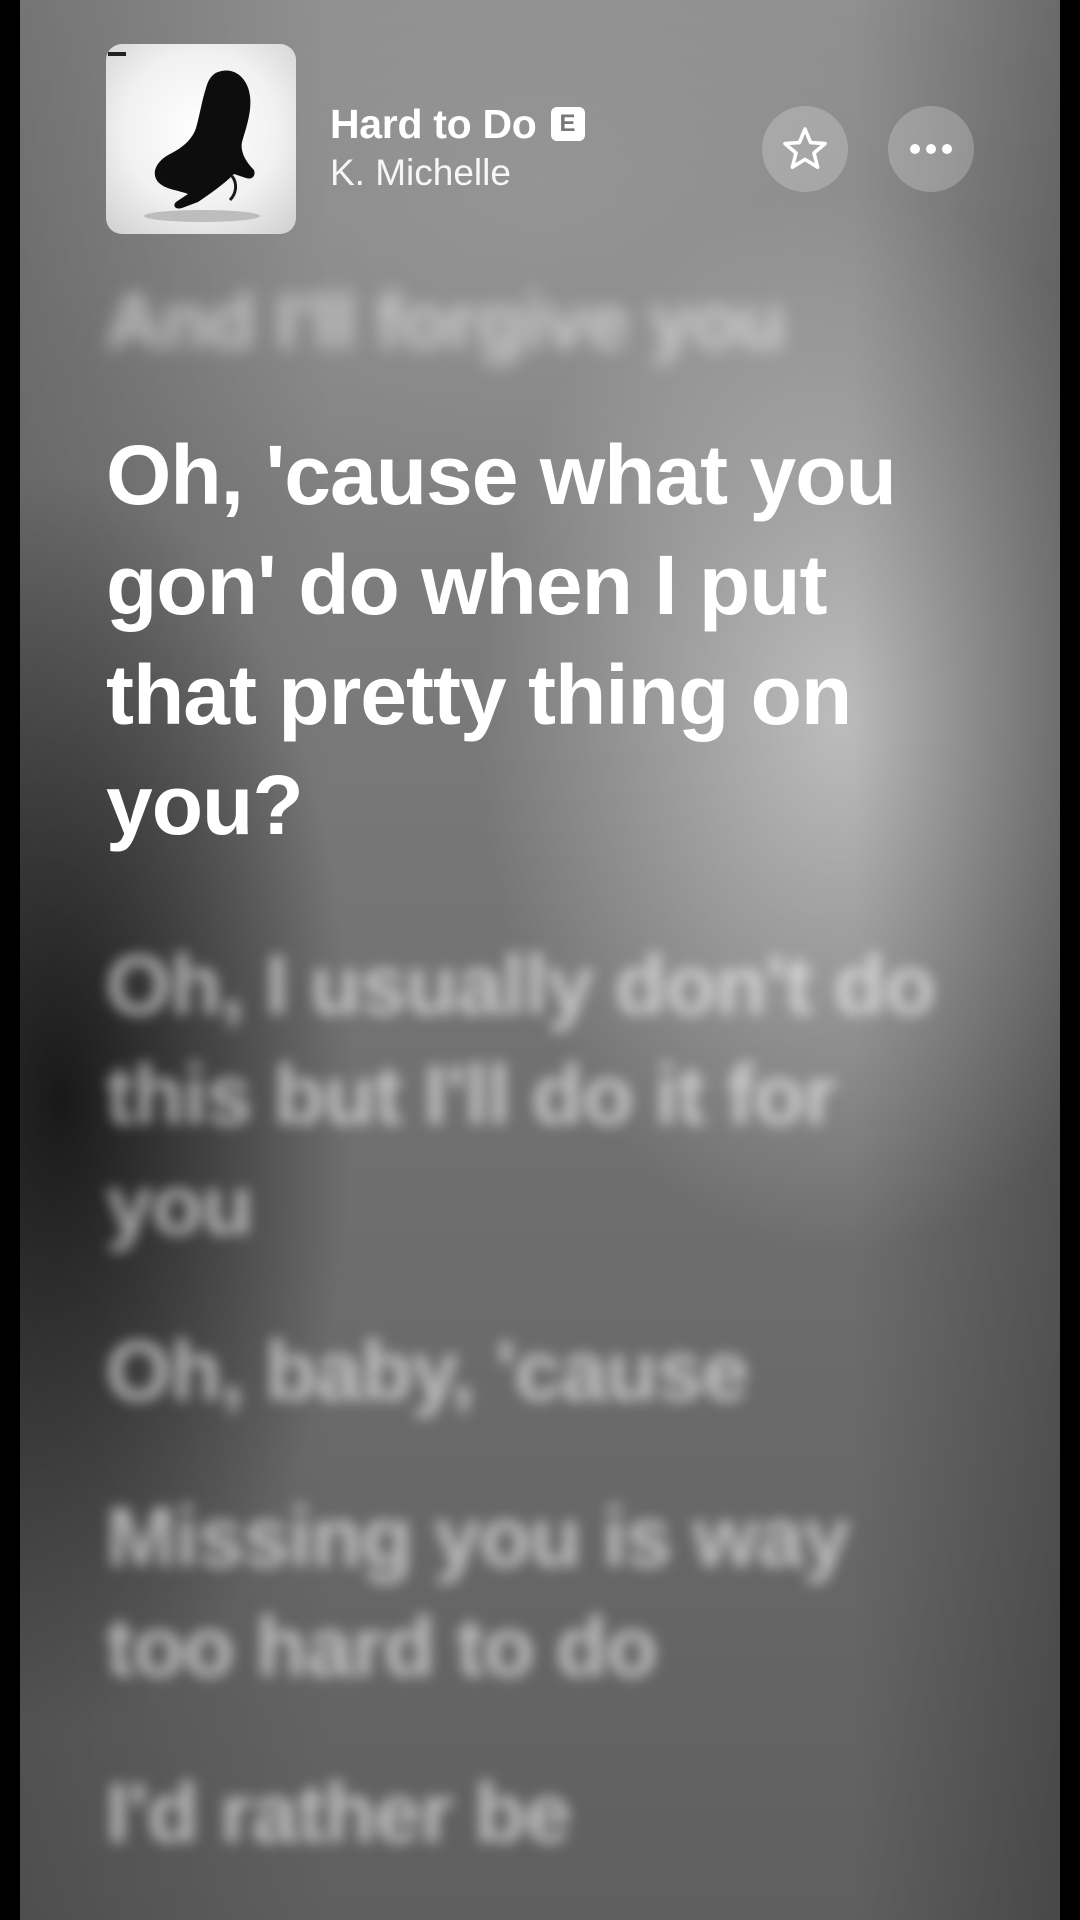 The image size is (1080, 1920). Describe the element at coordinates (567, 124) in the screenshot. I see `explicit-badge: E` at that location.